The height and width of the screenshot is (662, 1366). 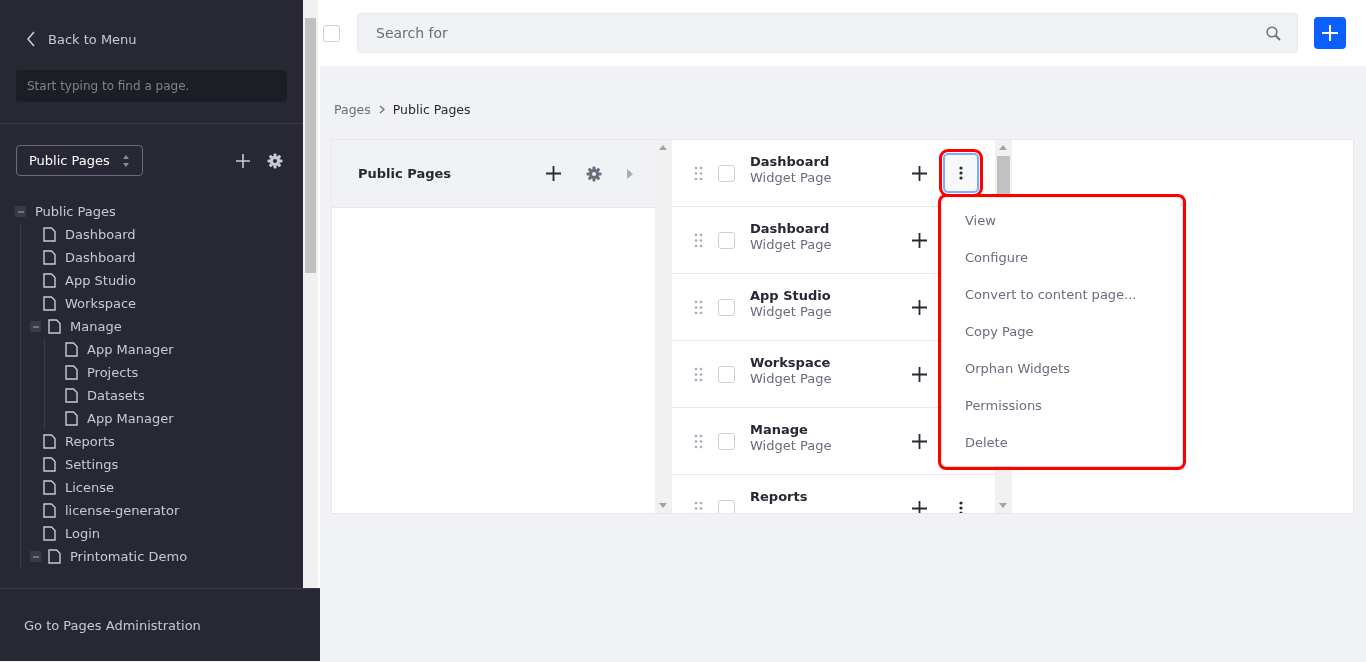 I want to click on search-icon, so click(x=1273, y=33).